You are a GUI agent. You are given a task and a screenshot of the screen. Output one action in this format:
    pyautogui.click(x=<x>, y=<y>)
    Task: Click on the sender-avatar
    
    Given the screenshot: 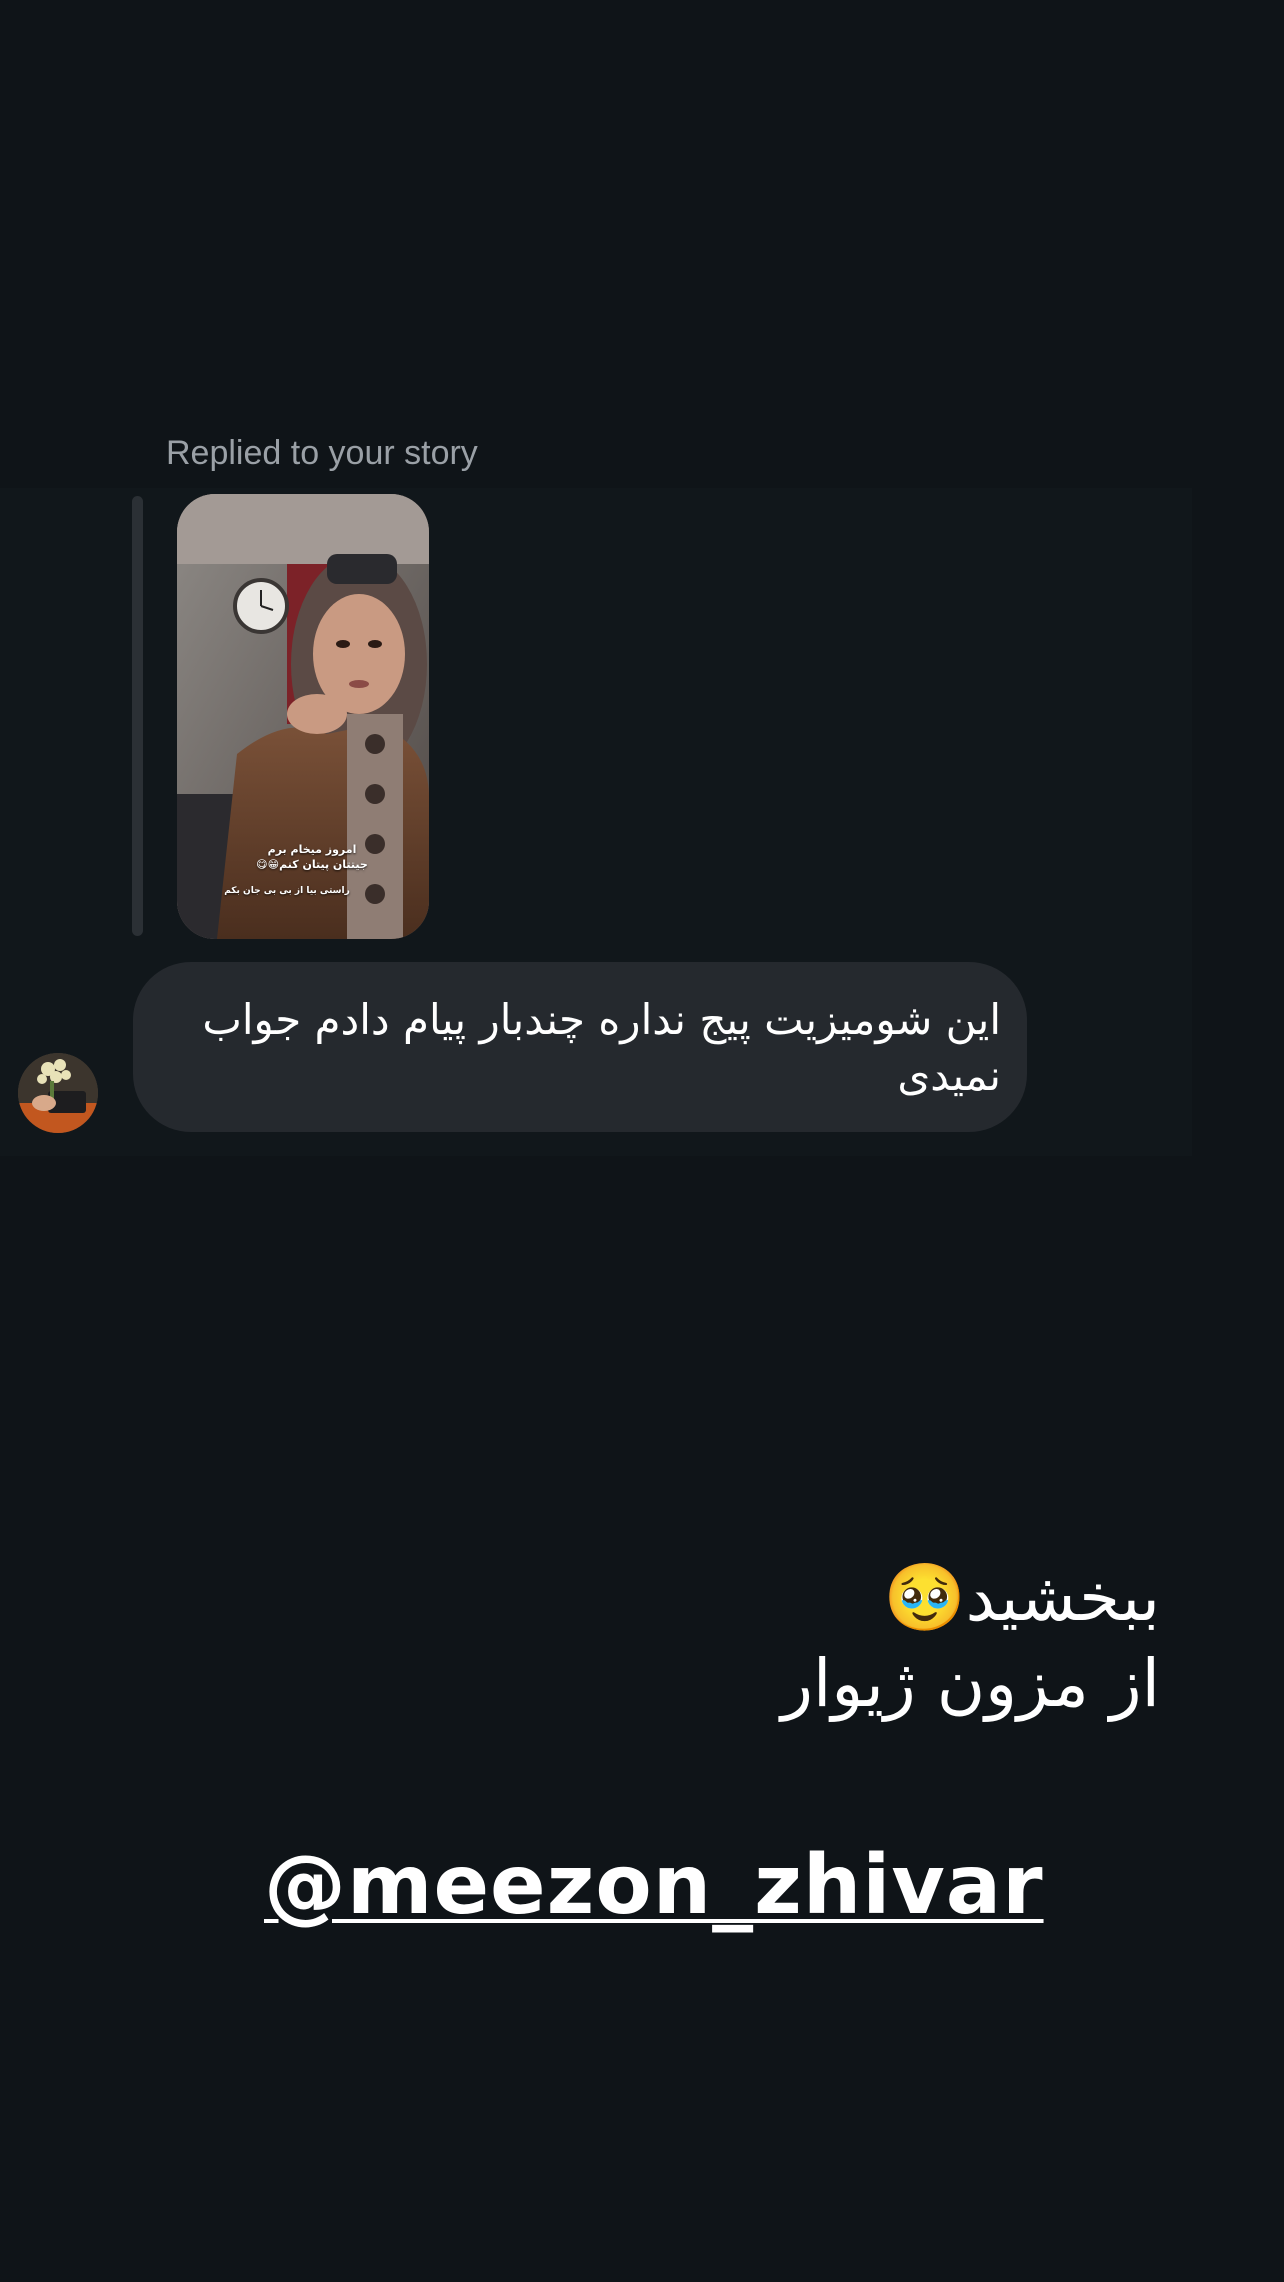 What is the action you would take?
    pyautogui.click(x=58, y=1093)
    